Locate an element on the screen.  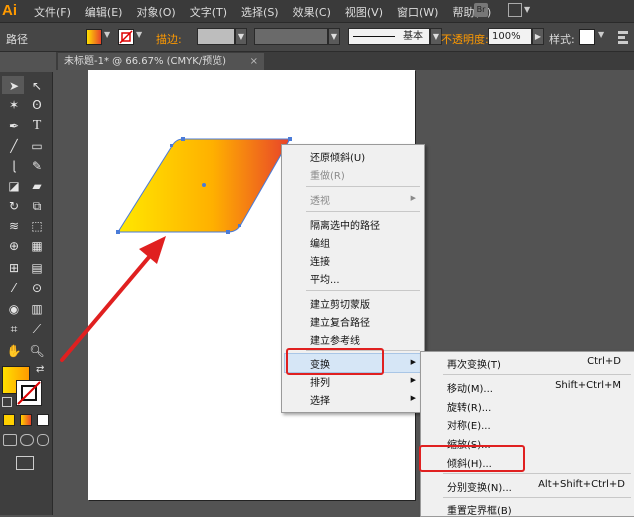
menu-item-make-guides: 建立参考线 is located at coordinates (335, 339).